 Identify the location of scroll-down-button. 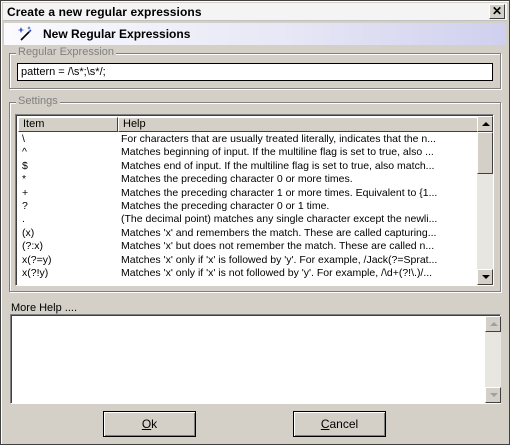
(485, 277).